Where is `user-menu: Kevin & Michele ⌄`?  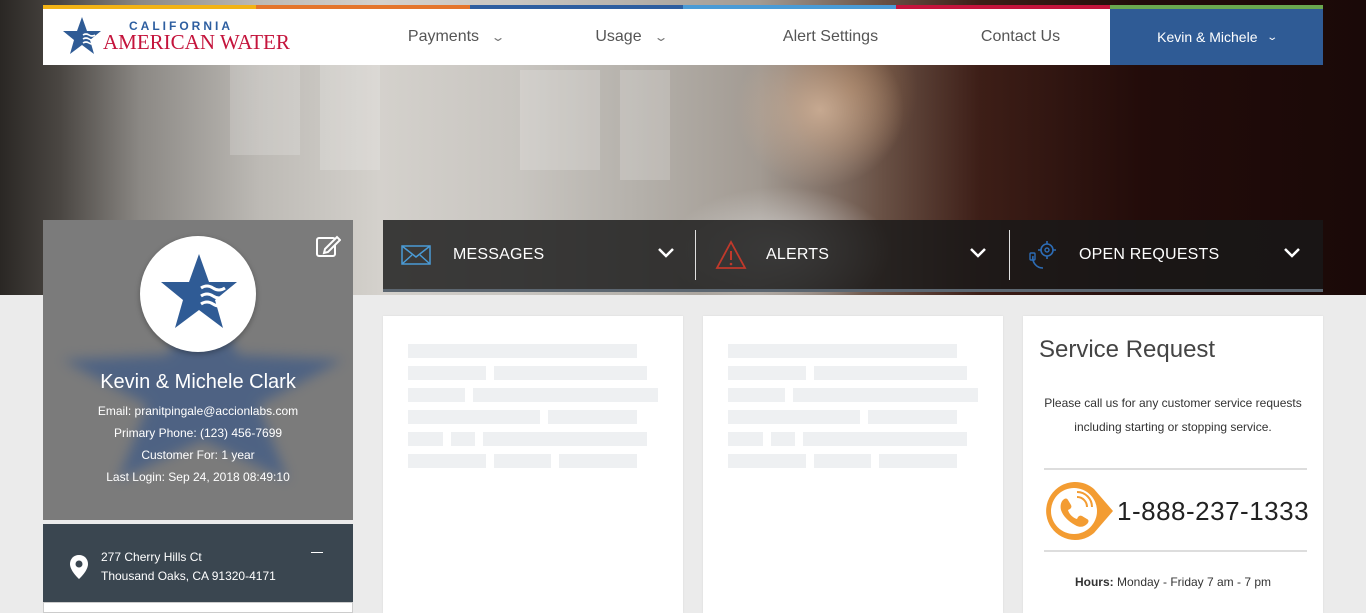
user-menu: Kevin & Michele ⌄ is located at coordinates (1216, 37).